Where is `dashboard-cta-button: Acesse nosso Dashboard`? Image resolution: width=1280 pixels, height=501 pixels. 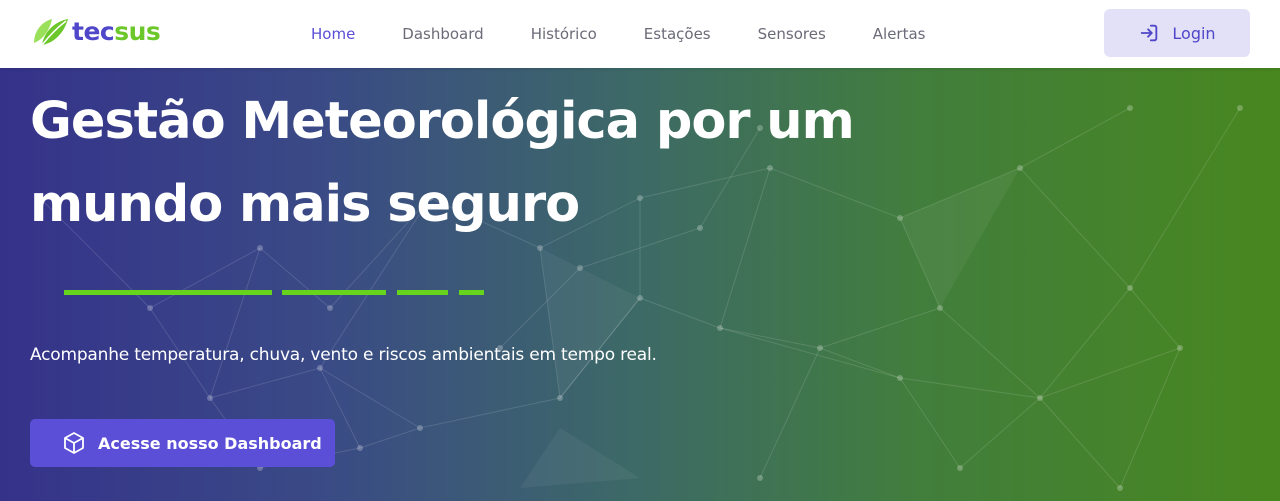 dashboard-cta-button: Acesse nosso Dashboard is located at coordinates (182, 443).